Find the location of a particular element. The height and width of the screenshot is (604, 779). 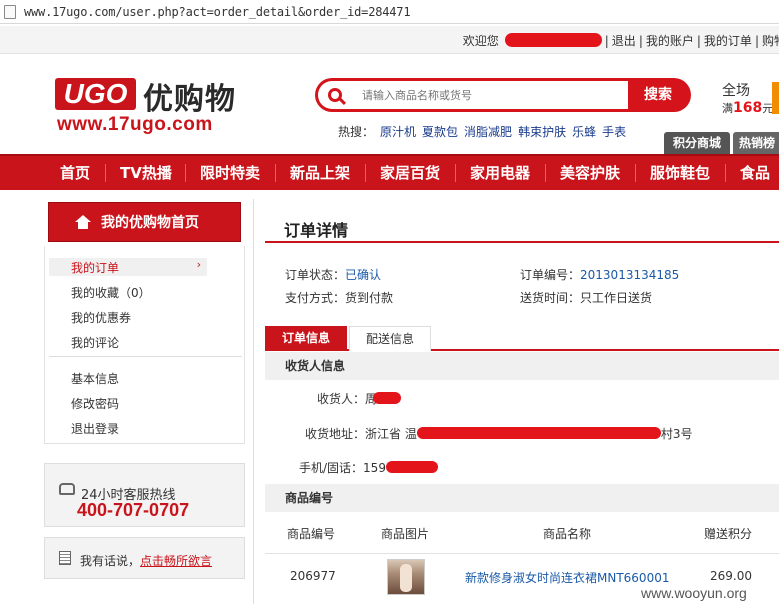

payment-method: 支付方式：货到付款 is located at coordinates (339, 297).